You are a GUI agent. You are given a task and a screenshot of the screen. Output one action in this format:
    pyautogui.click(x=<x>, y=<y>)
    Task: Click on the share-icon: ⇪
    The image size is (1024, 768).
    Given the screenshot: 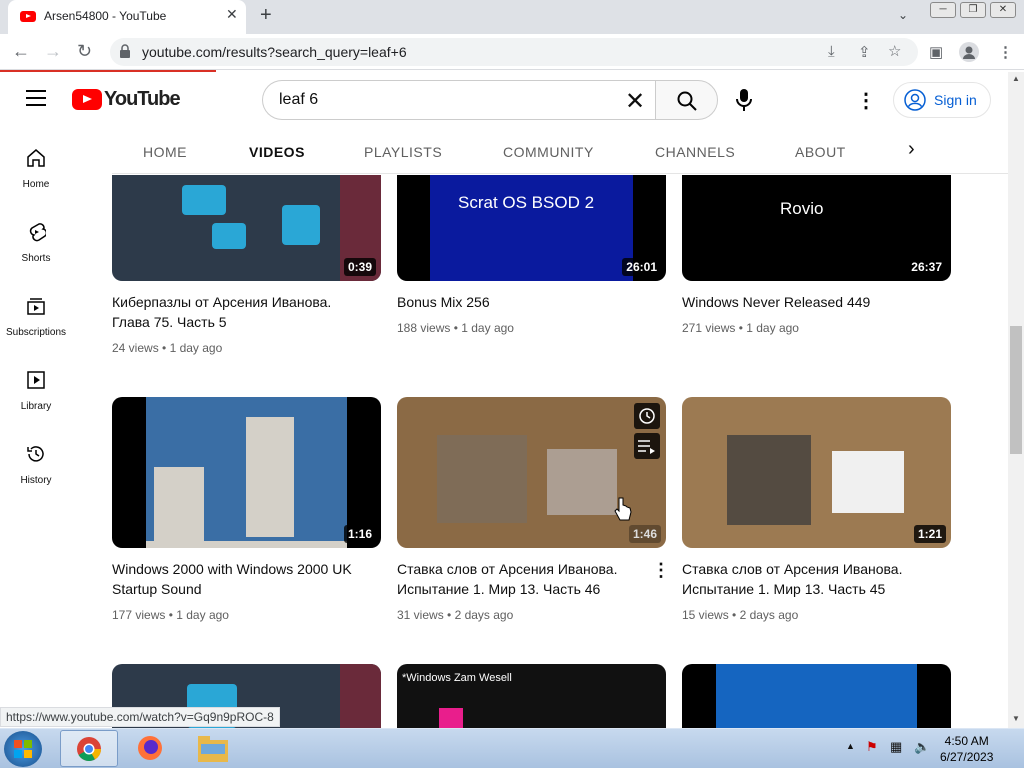 What is the action you would take?
    pyautogui.click(x=864, y=52)
    